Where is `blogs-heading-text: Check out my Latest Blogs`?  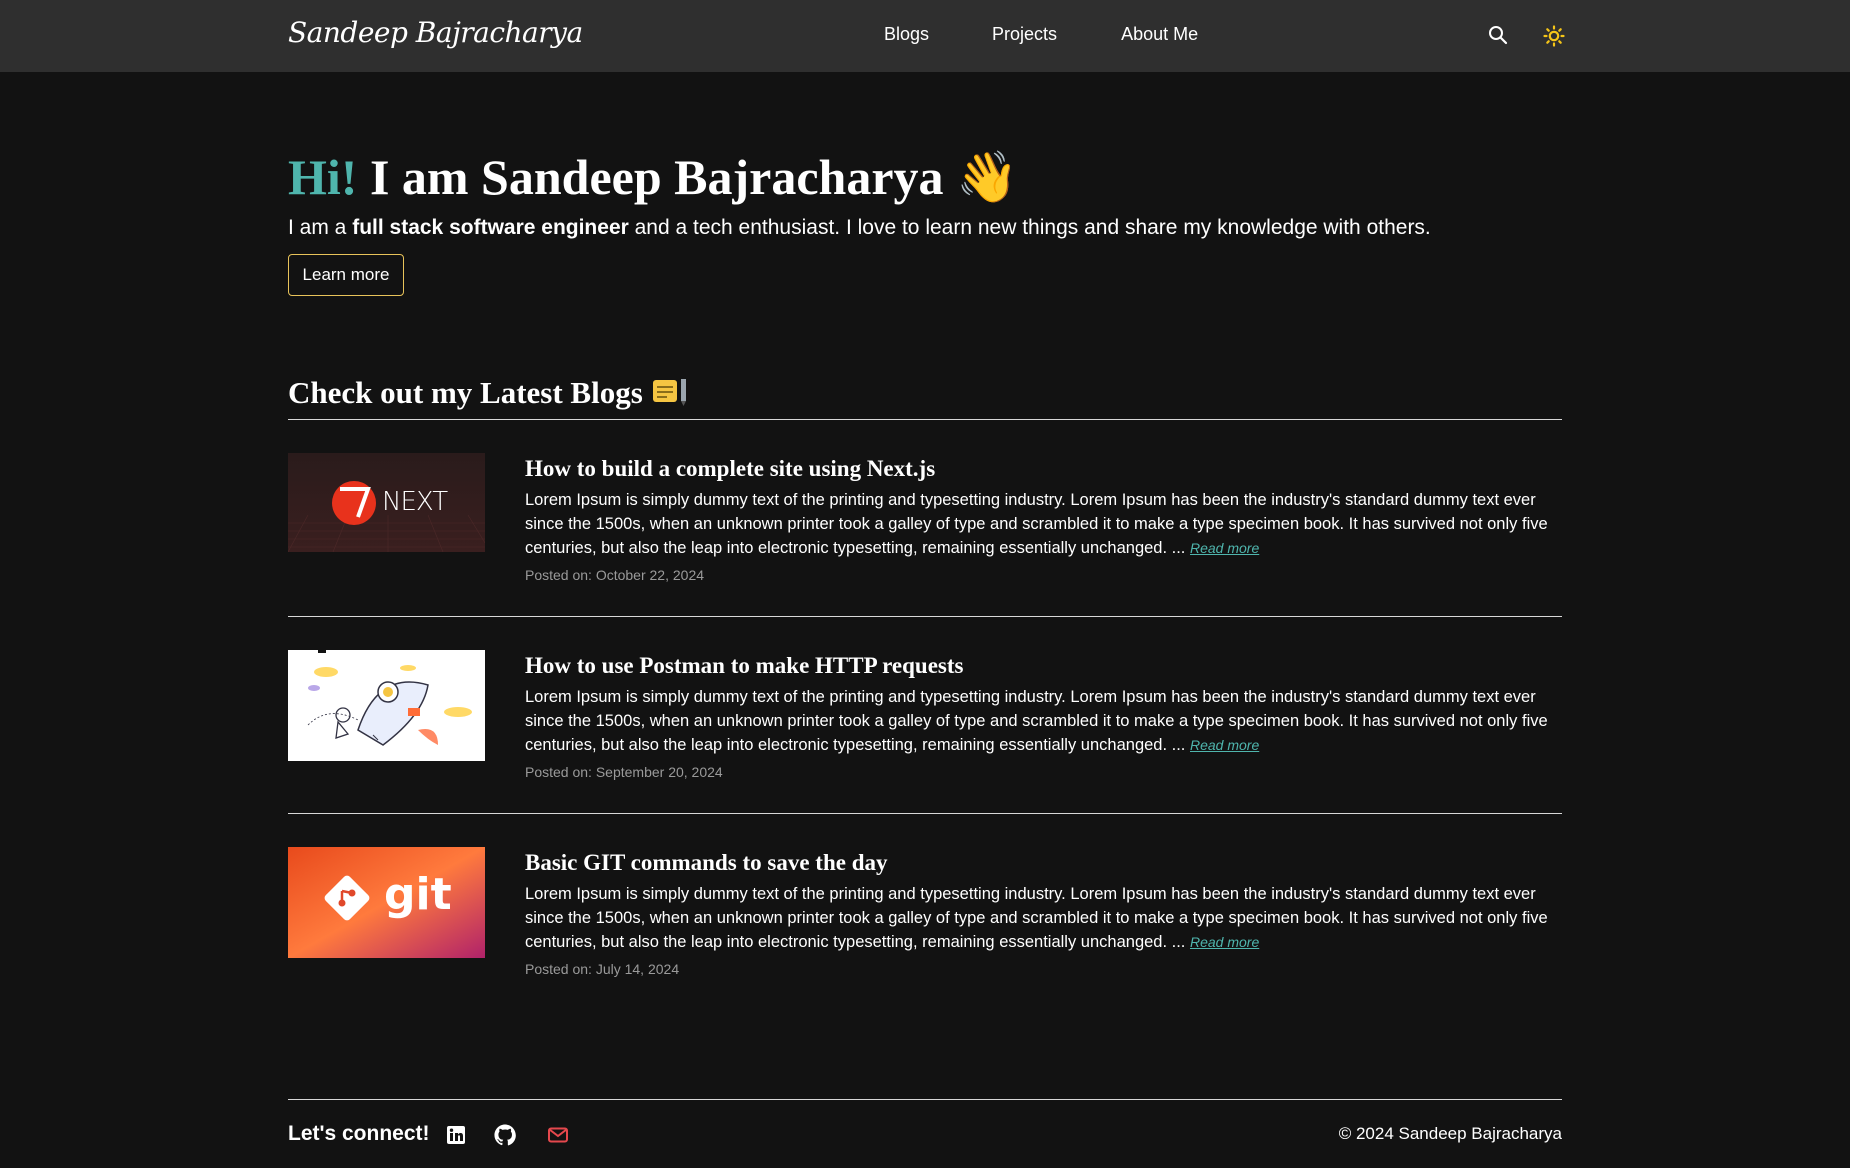 blogs-heading-text: Check out my Latest Blogs is located at coordinates (469, 392).